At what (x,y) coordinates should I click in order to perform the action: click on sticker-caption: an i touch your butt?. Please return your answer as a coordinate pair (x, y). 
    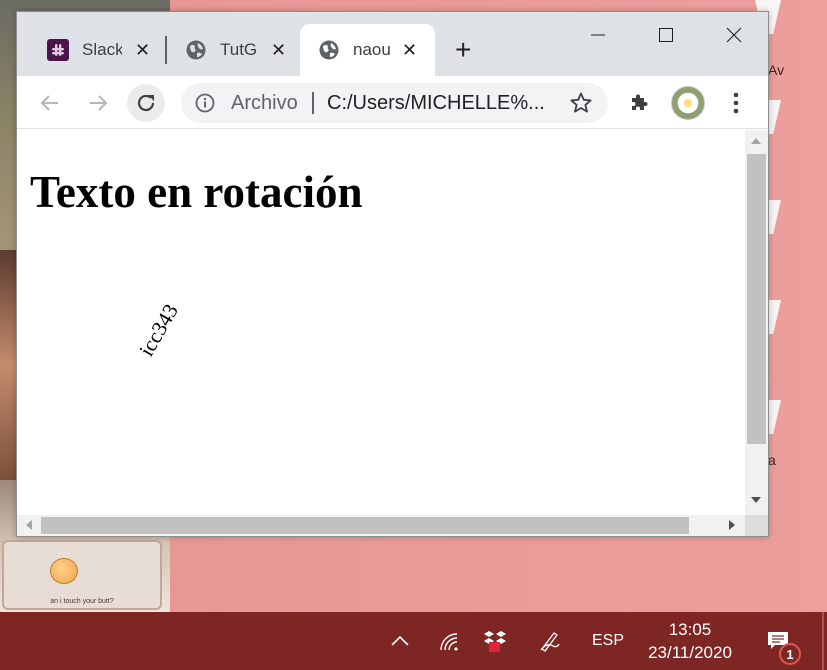
    Looking at the image, I should click on (82, 601).